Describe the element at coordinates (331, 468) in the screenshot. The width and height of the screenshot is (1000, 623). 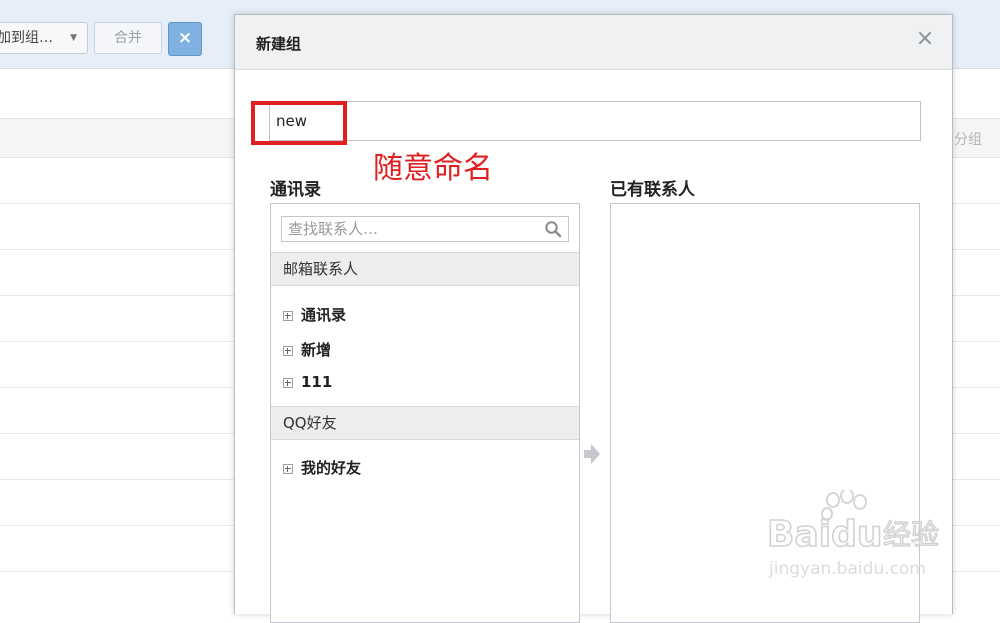
I see `tree-item-label: 我的好友` at that location.